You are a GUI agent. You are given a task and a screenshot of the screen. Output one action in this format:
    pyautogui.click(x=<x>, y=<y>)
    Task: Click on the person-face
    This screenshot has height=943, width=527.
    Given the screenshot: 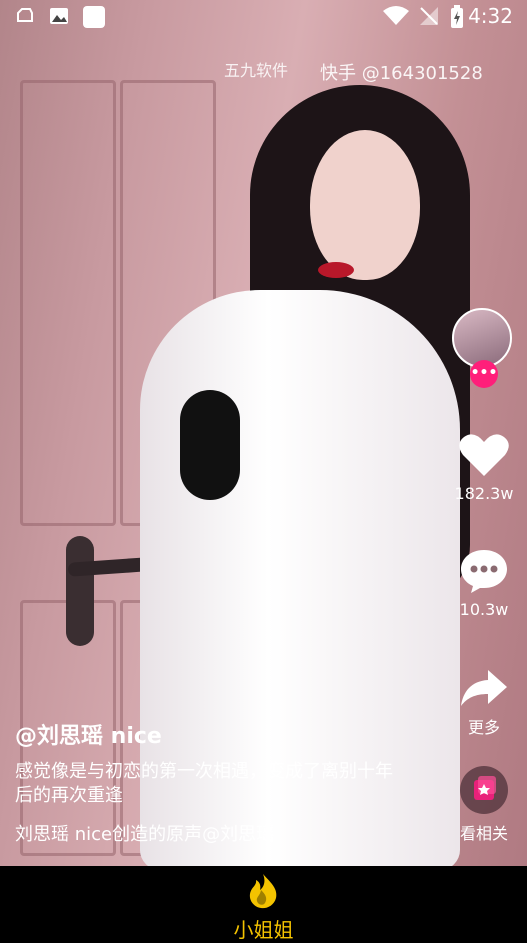 What is the action you would take?
    pyautogui.click(x=365, y=205)
    